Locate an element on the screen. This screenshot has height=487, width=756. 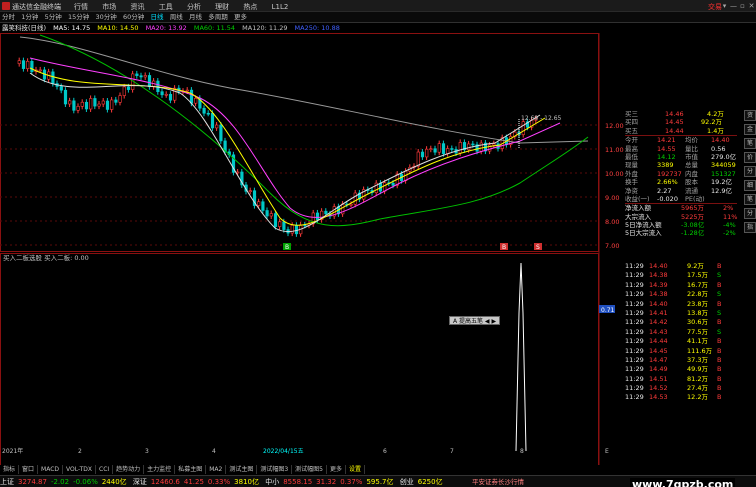
tab-period: 月线 is located at coordinates (195, 17).